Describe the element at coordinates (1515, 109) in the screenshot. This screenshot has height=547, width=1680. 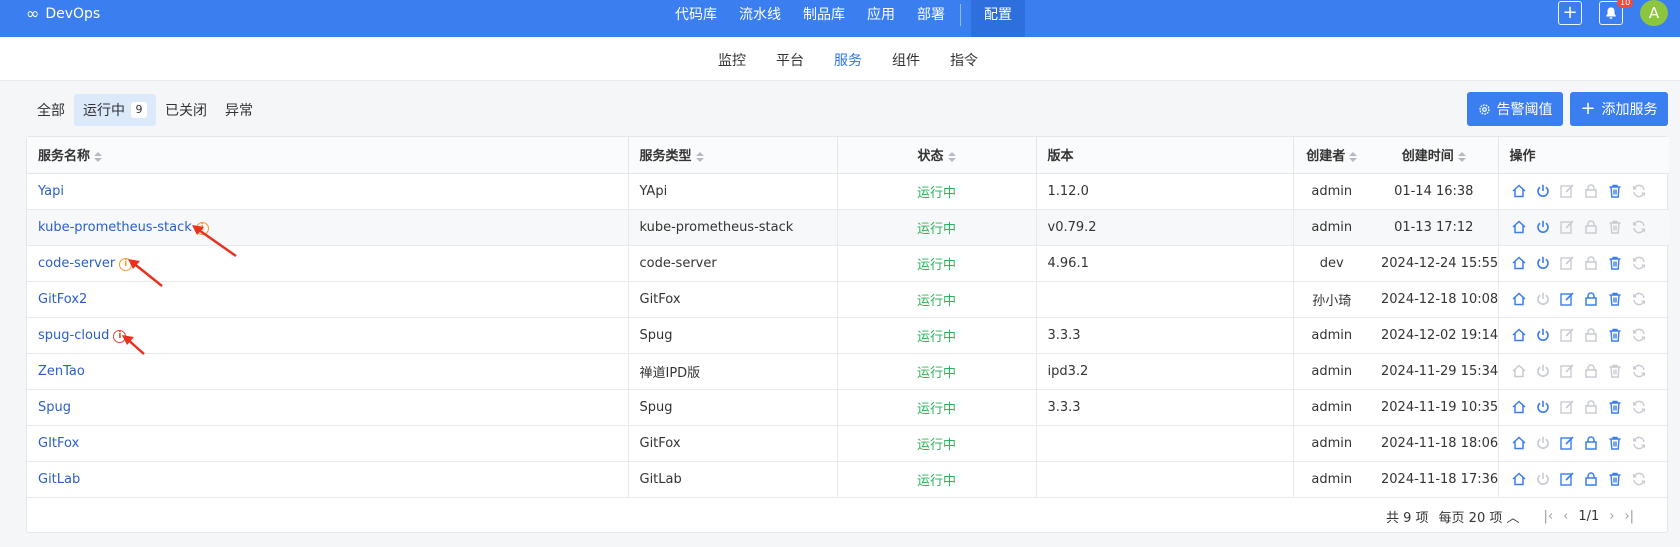
I see `alert-threshold-button: 告警阈值` at that location.